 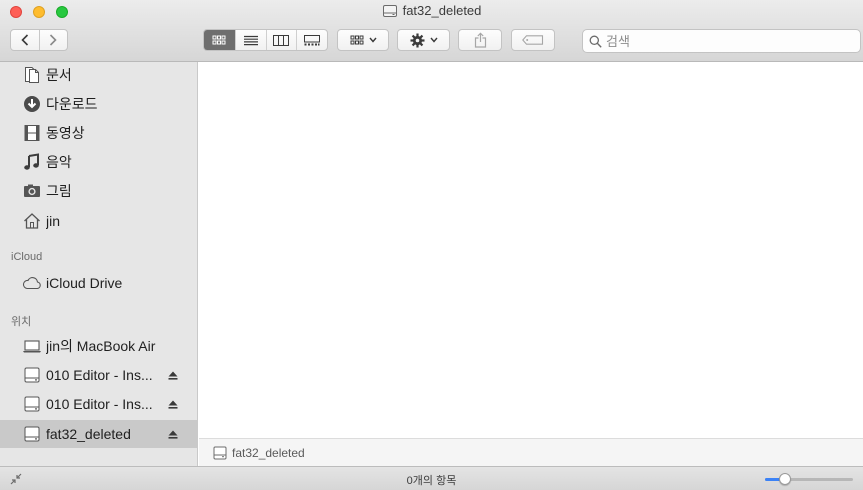 What do you see at coordinates (98, 162) in the screenshot?
I see `sidebar-item-music: 음악` at bounding box center [98, 162].